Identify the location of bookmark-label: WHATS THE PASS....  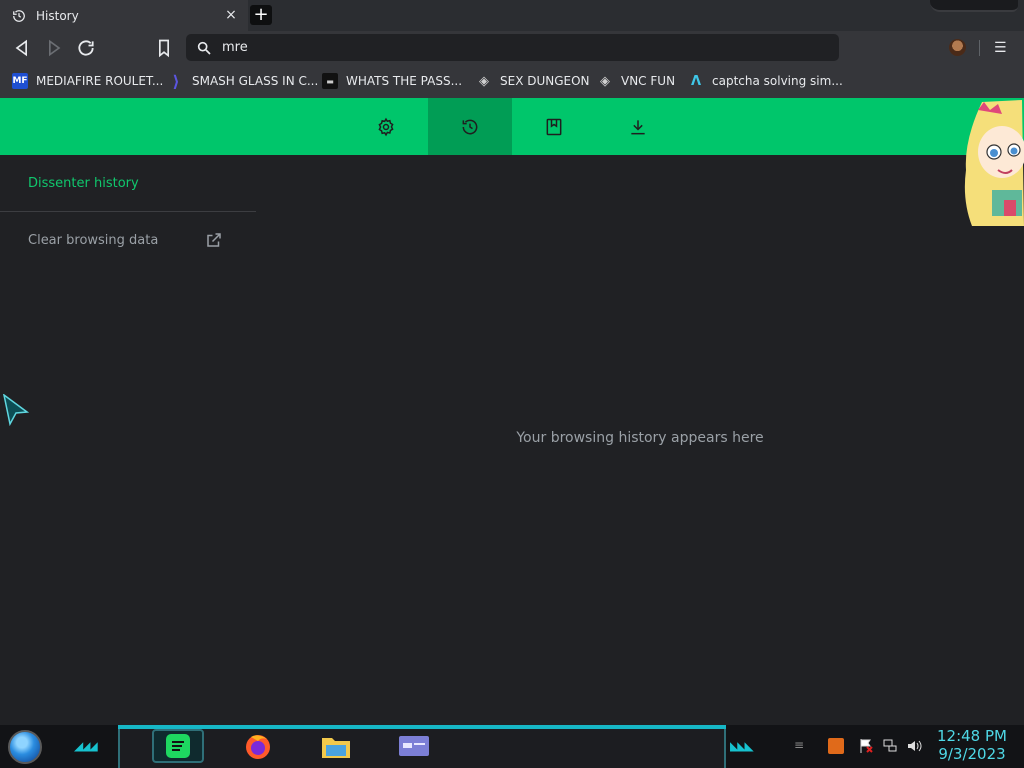
(404, 81).